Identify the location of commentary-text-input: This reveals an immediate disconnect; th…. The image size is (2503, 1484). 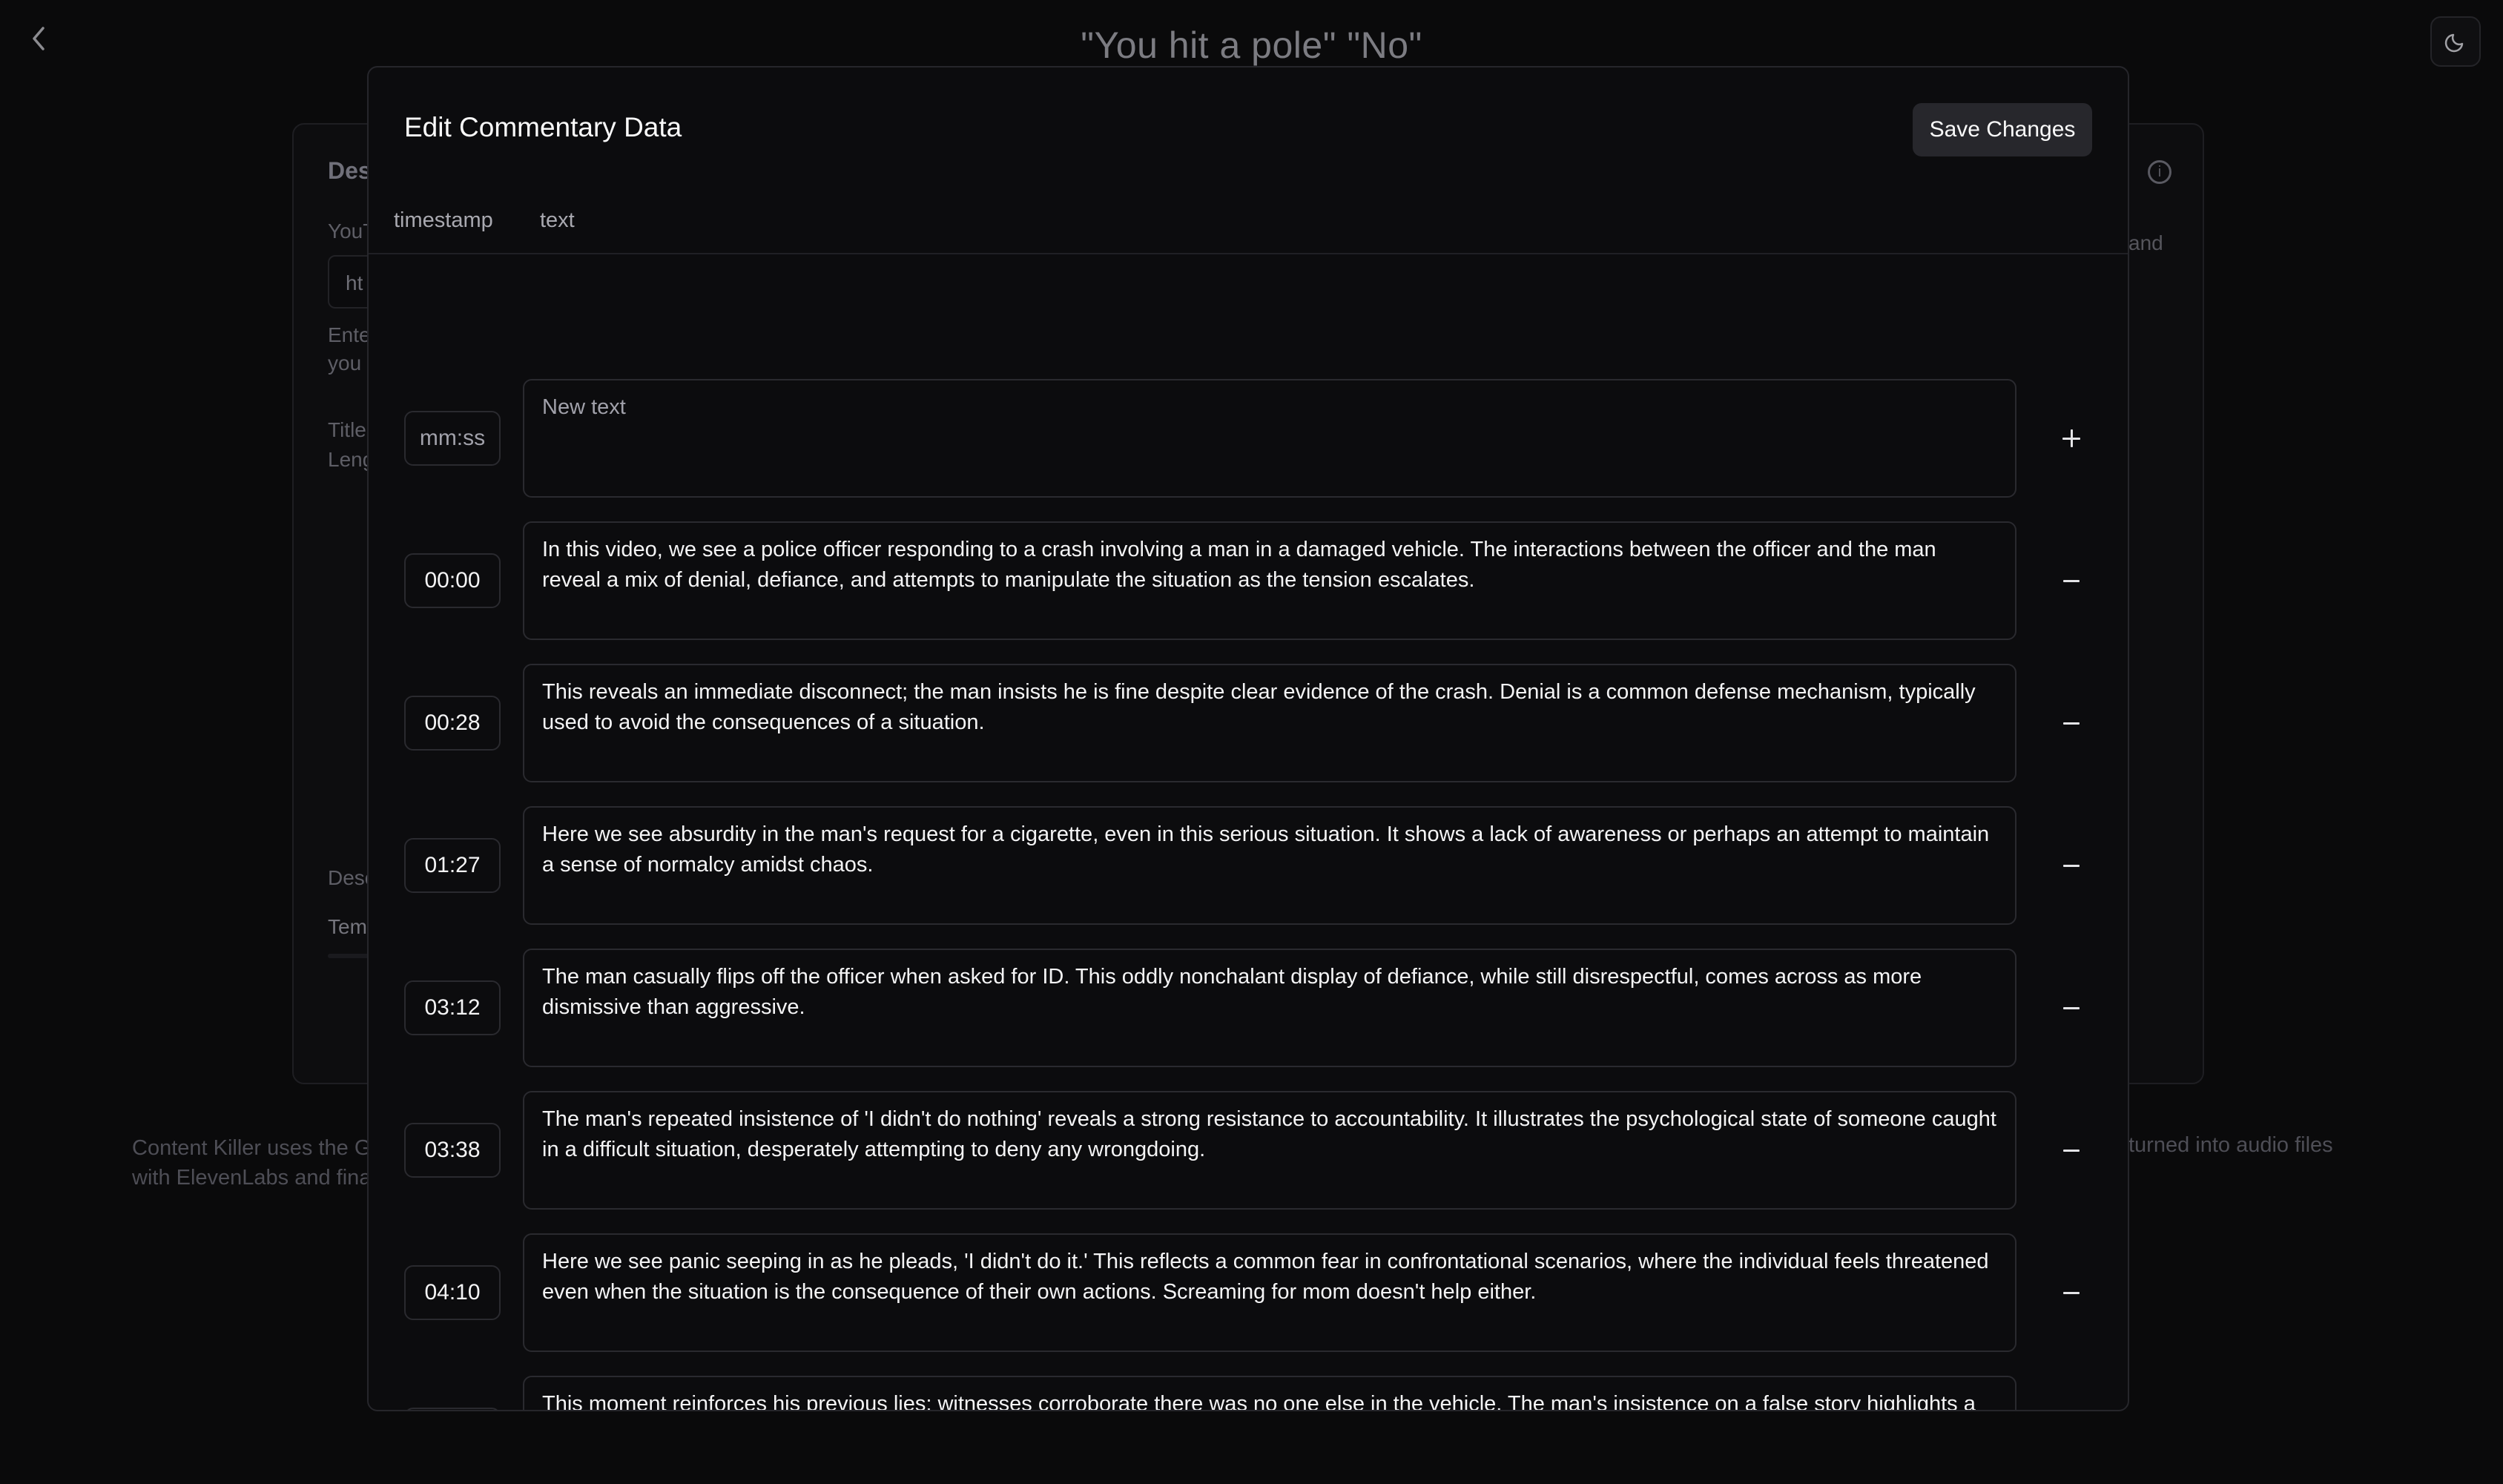
(1269, 723).